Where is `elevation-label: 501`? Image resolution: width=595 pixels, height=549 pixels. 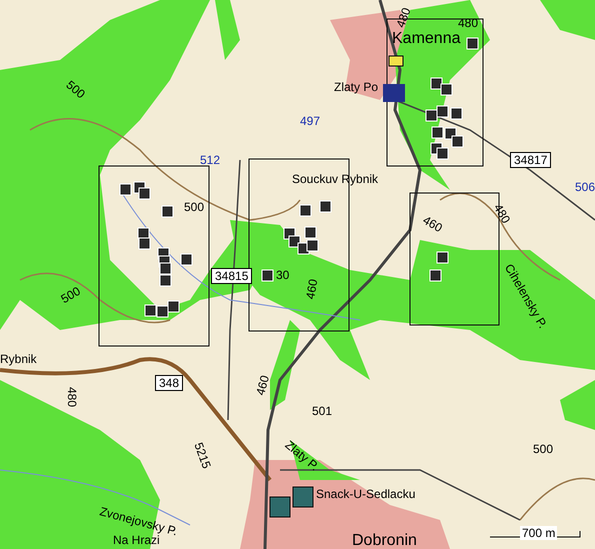
elevation-label: 501 is located at coordinates (322, 411).